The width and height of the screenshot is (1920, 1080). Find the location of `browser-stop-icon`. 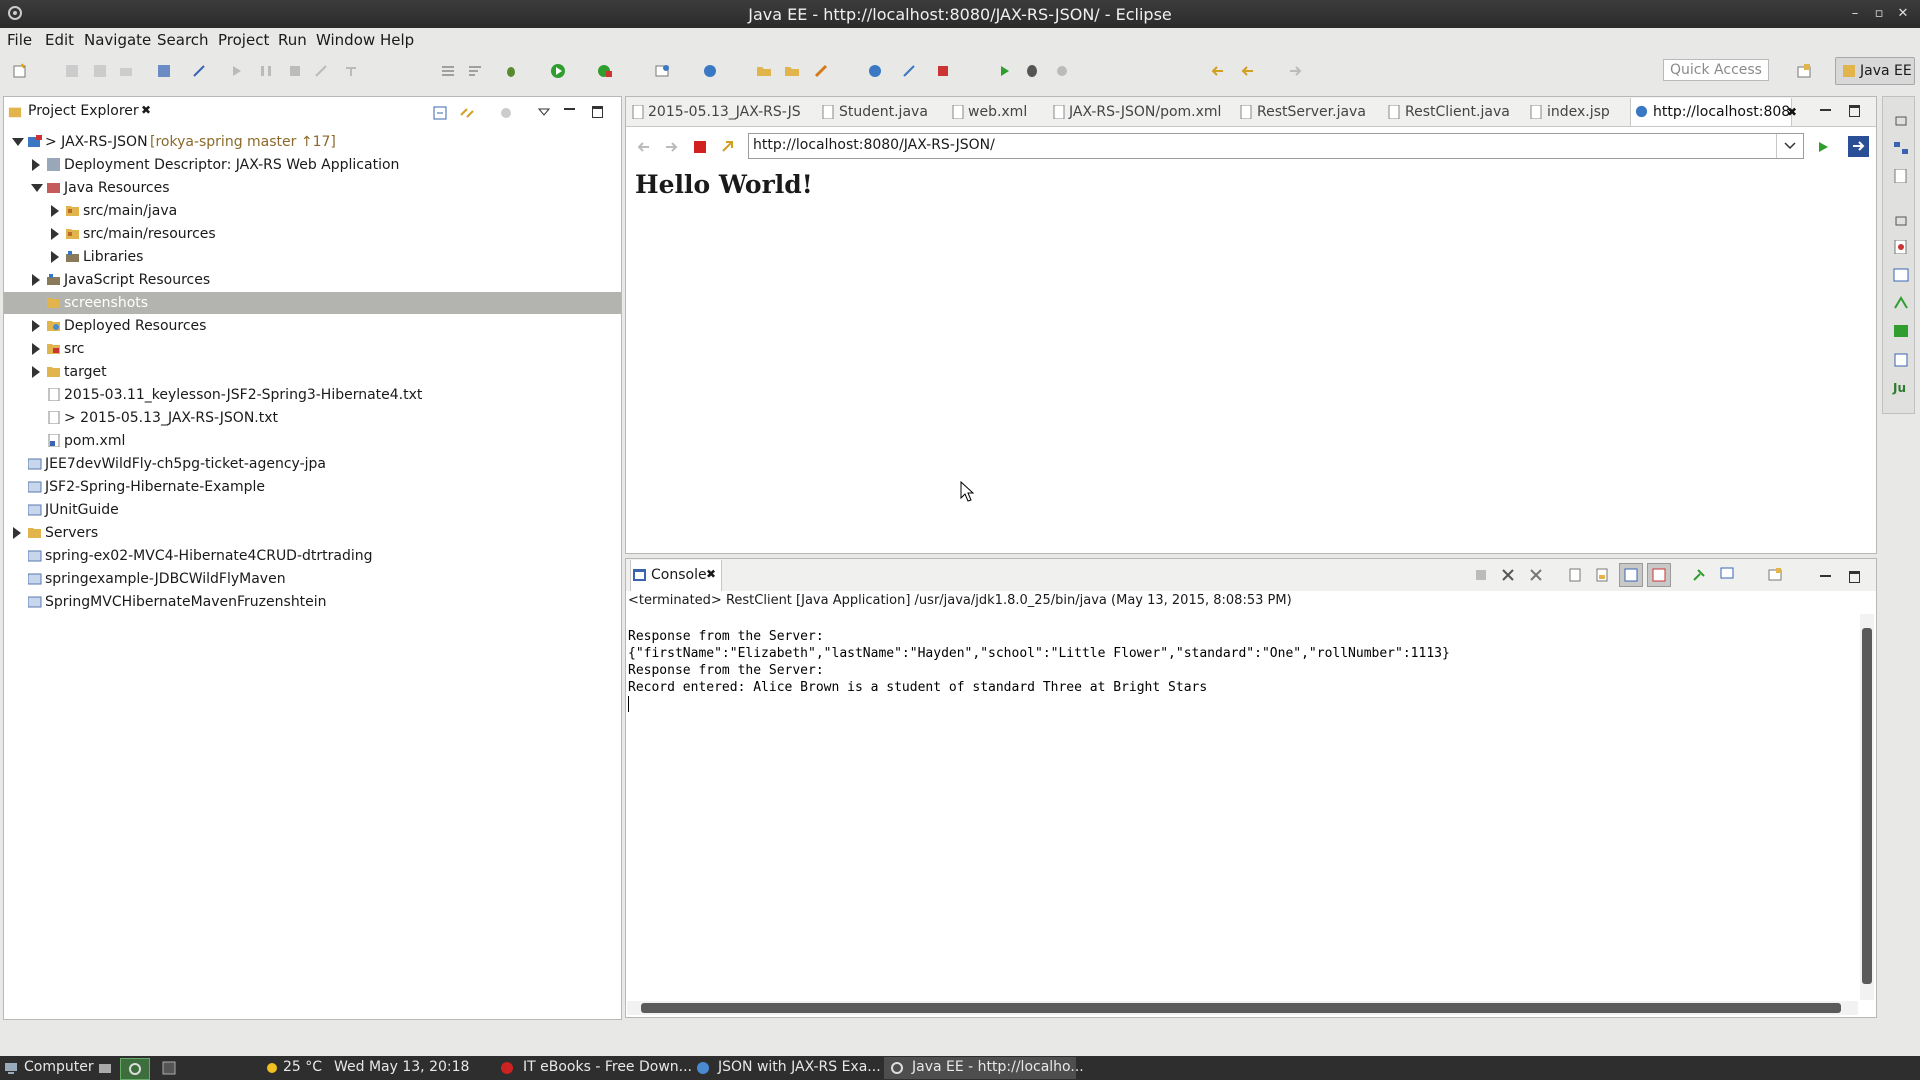

browser-stop-icon is located at coordinates (700, 147).